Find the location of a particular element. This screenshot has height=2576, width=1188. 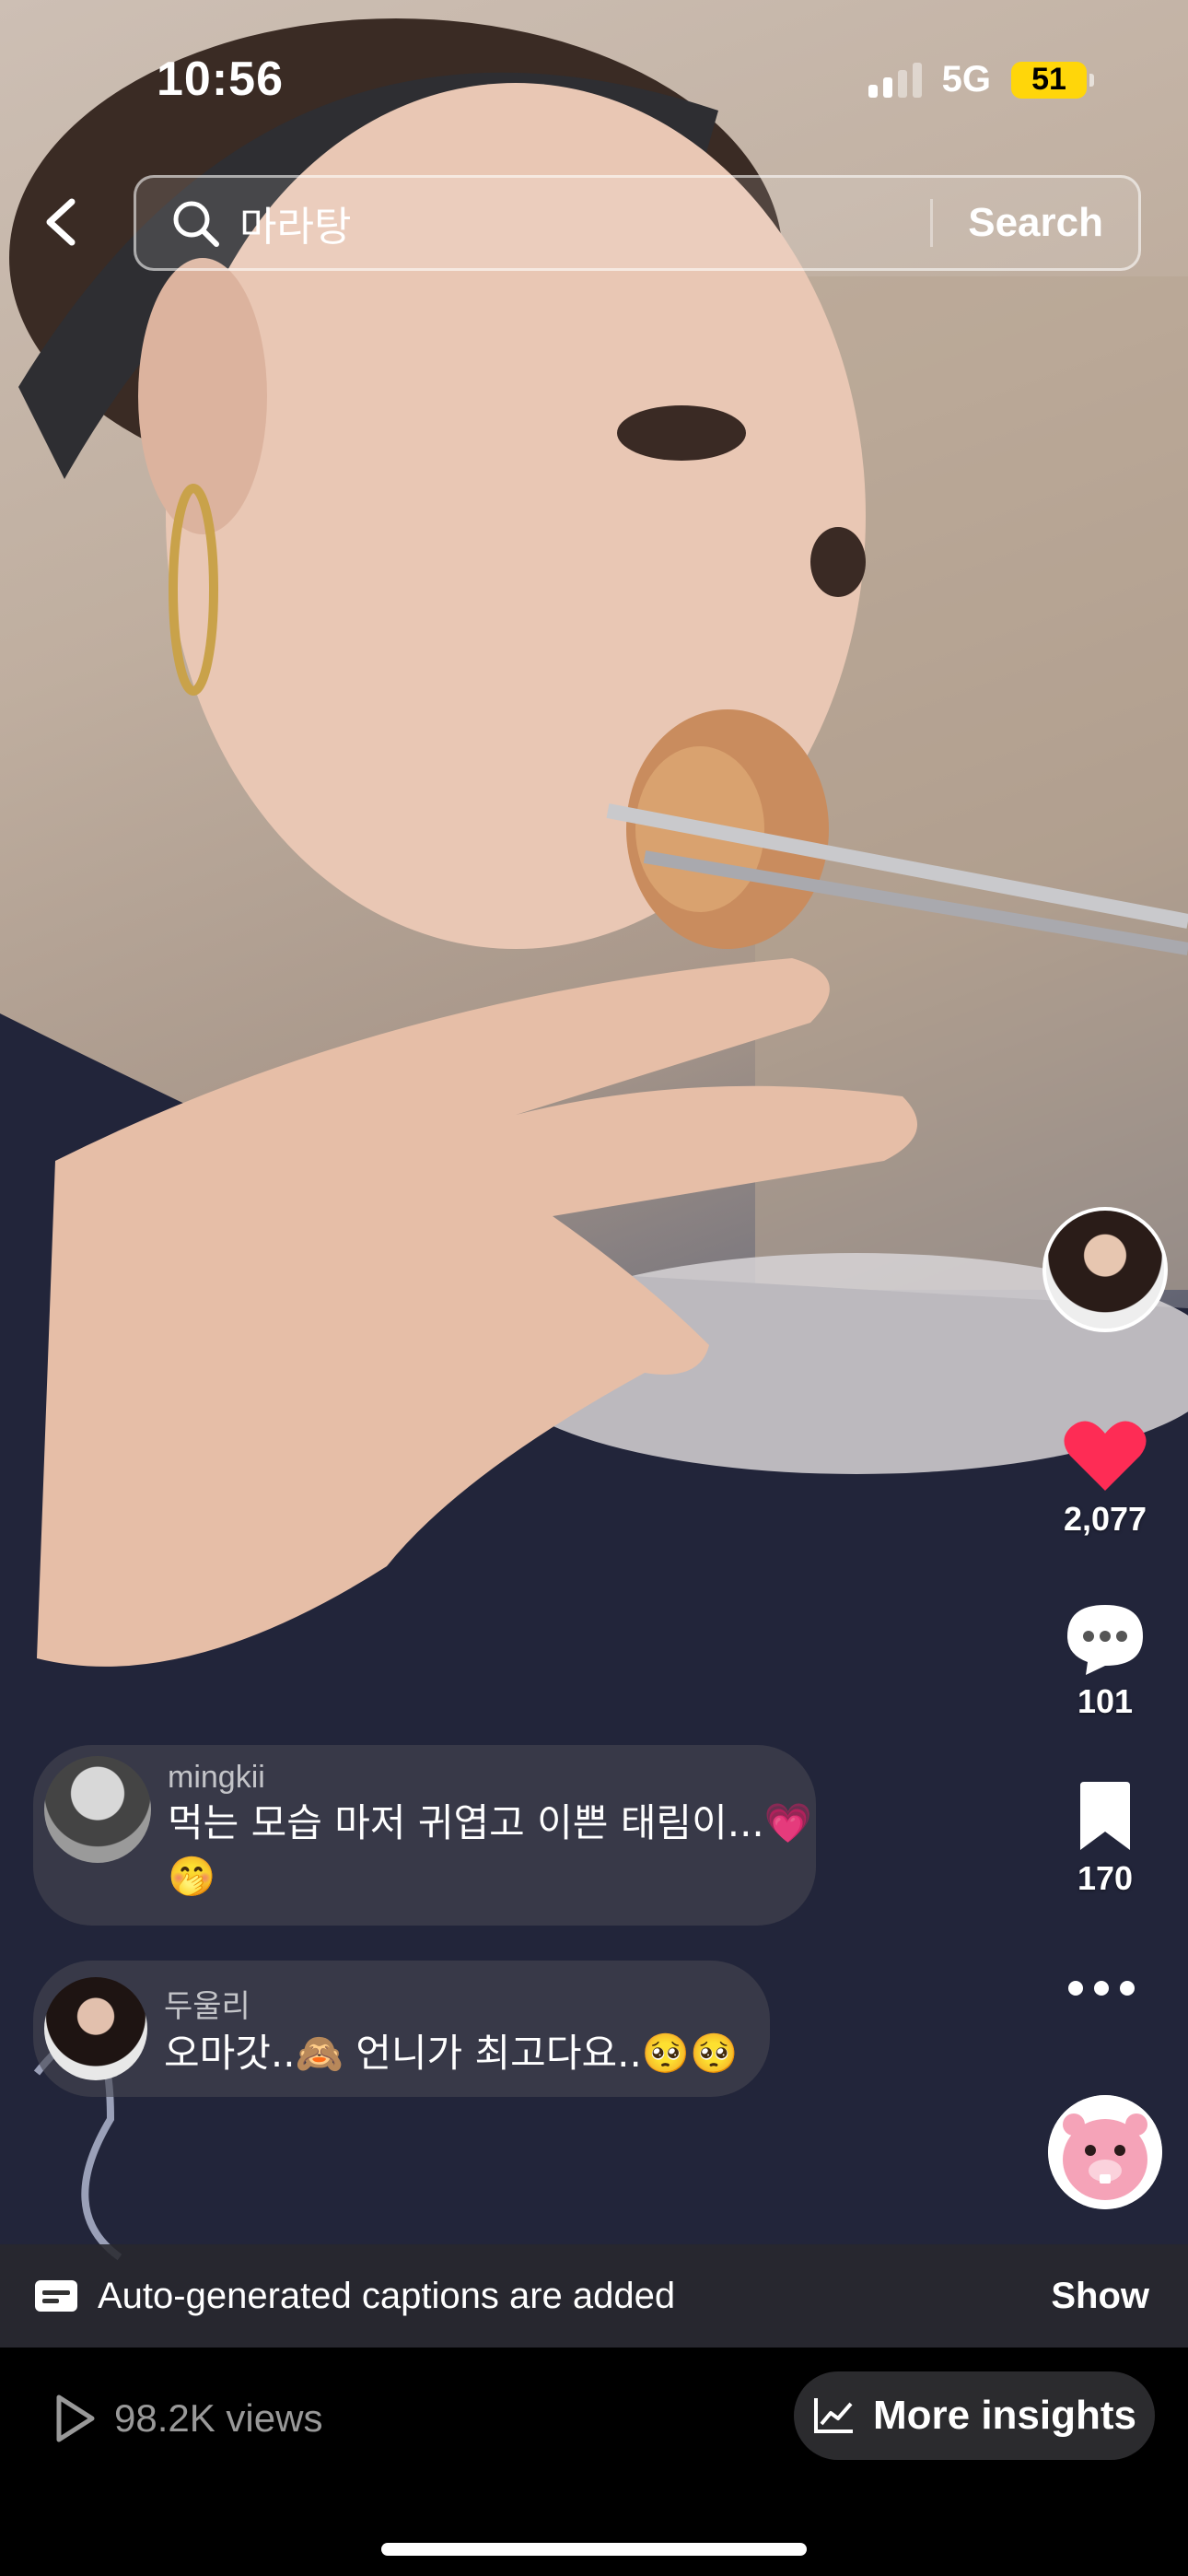

heart-icon is located at coordinates (1105, 1456).